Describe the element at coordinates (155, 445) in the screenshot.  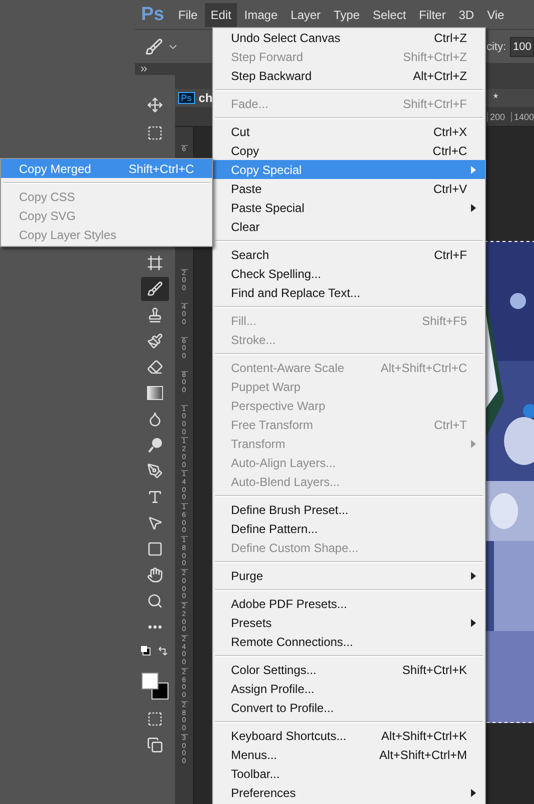
I see `dodge-icon` at that location.